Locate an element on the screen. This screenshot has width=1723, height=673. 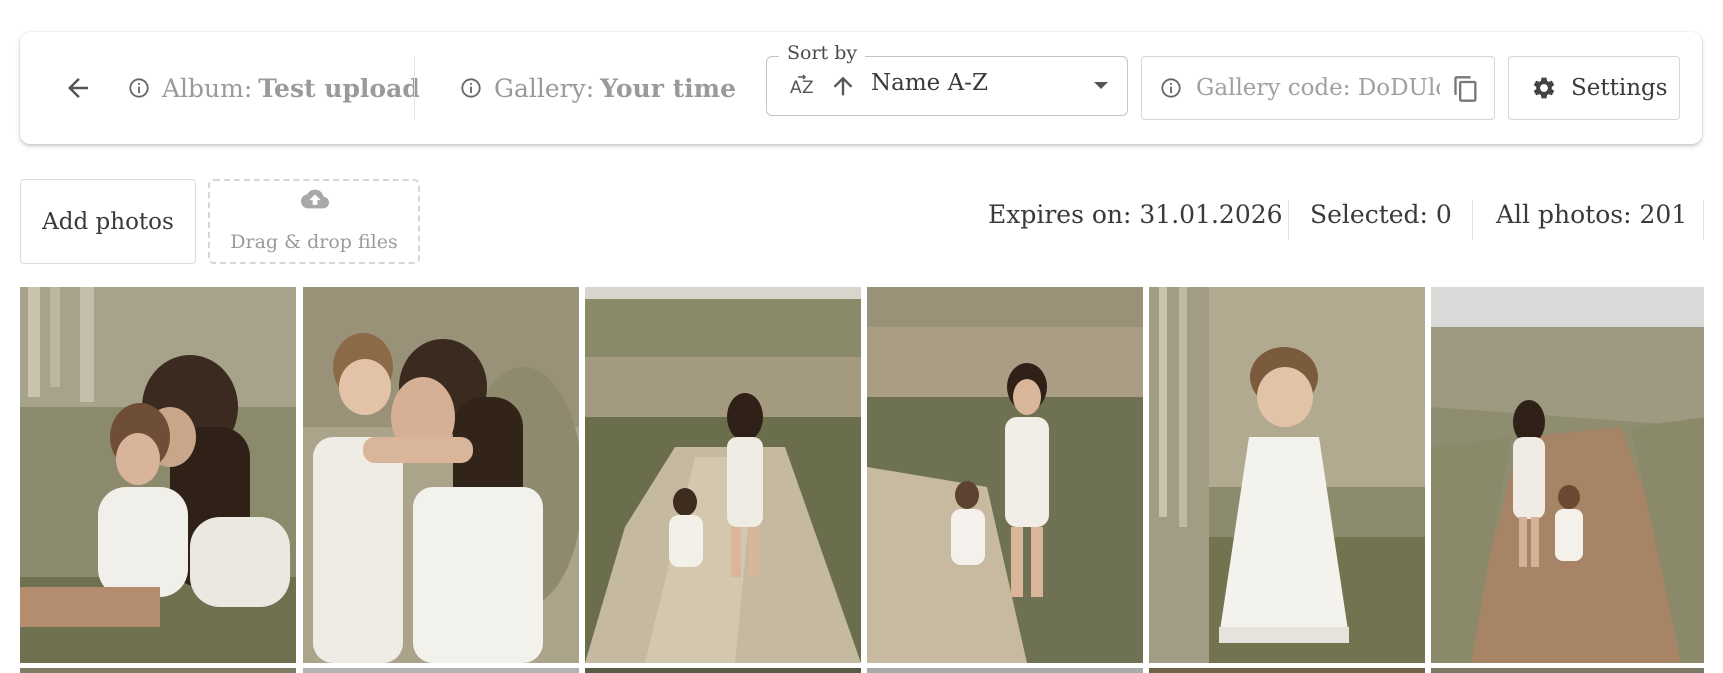
album-info: Album: Test upload is located at coordinates (274, 88).